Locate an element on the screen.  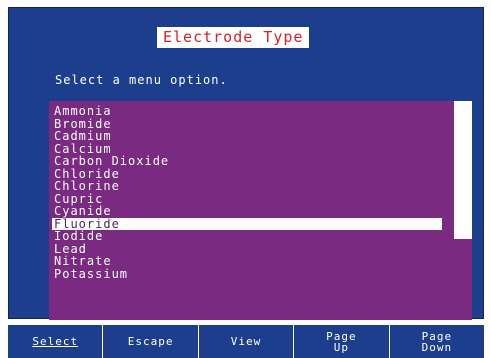
list-item-lead: Lead is located at coordinates (252, 249).